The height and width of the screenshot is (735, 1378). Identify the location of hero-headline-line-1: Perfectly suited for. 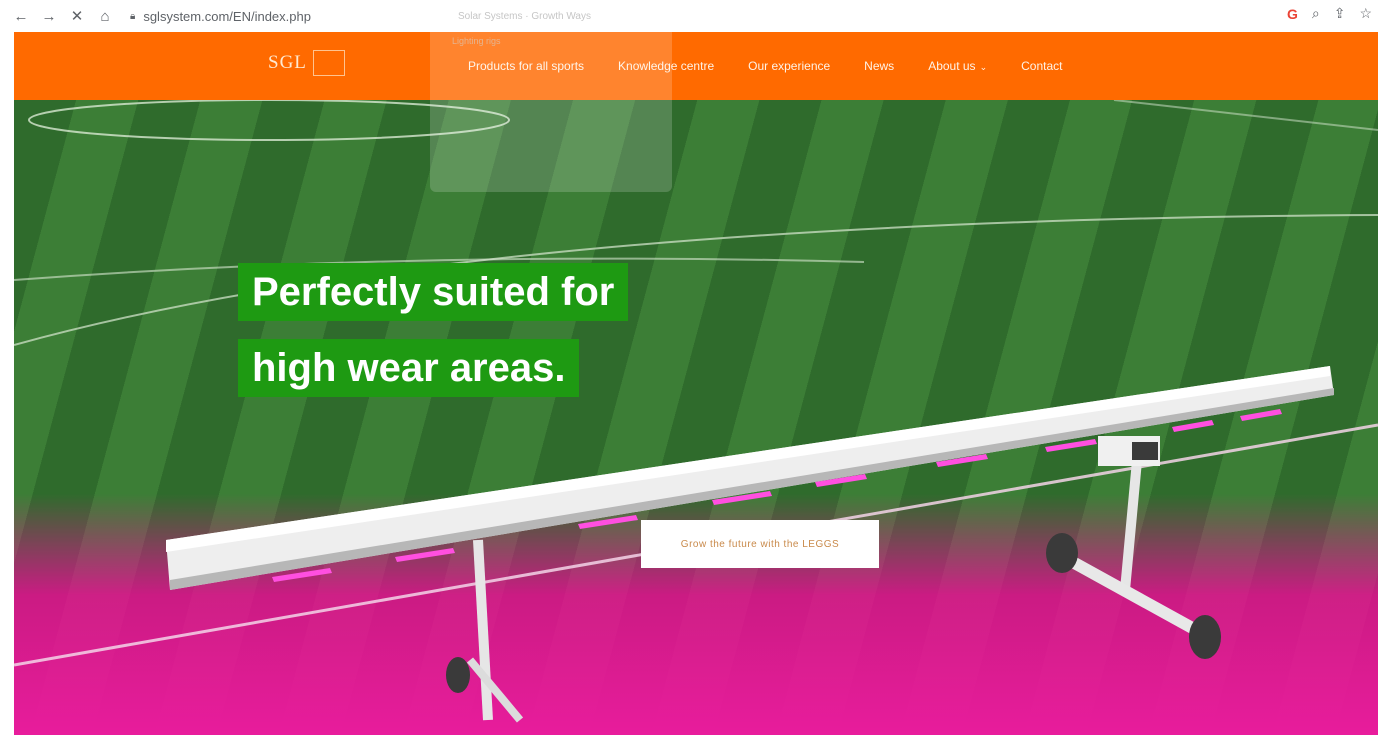
(433, 292).